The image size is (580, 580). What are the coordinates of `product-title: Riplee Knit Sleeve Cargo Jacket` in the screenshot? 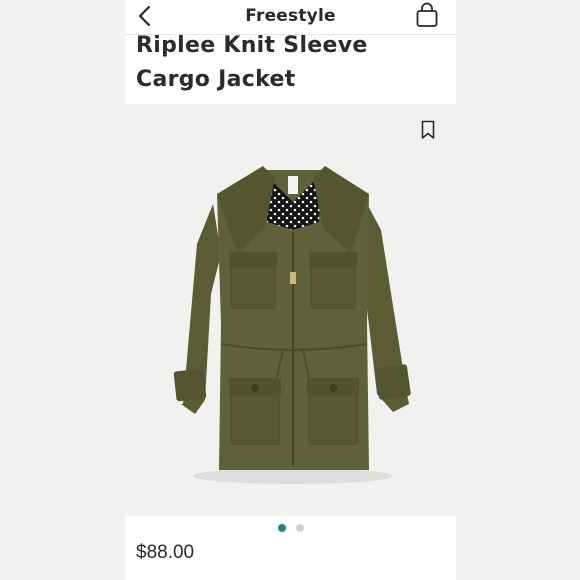 It's located at (291, 63).